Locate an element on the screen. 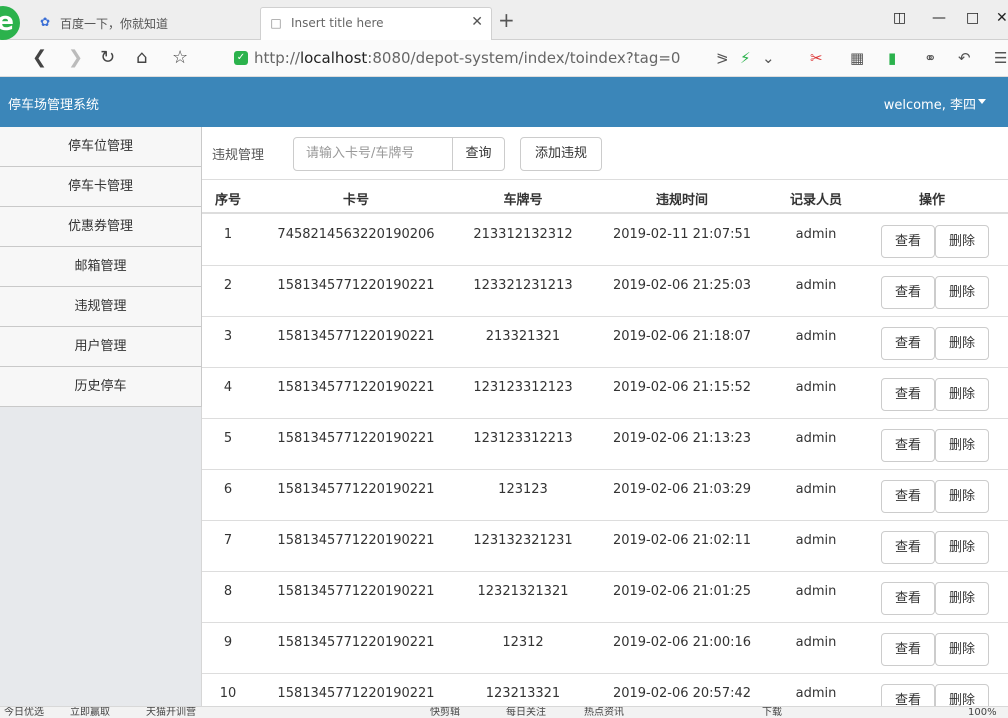 The image size is (1008, 718). plate-number: 123213321 is located at coordinates (523, 693).